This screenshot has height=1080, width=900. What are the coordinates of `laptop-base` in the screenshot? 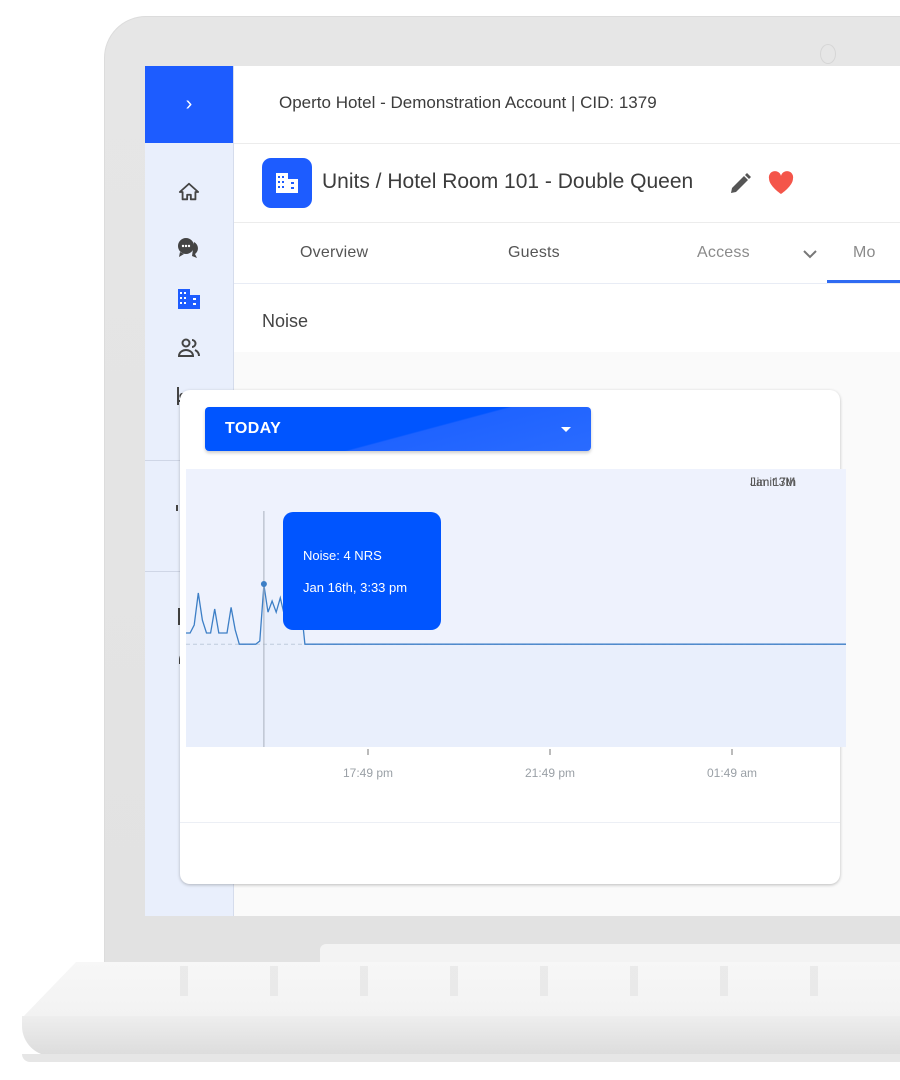 It's located at (461, 1036).